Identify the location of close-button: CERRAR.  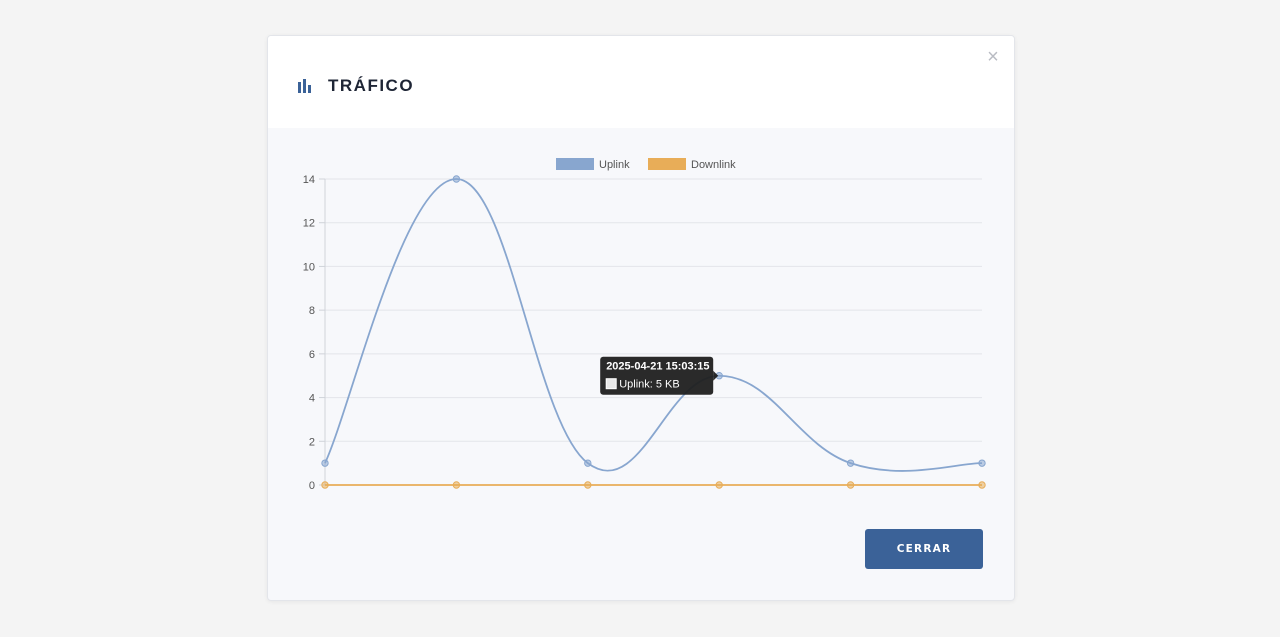
(924, 549).